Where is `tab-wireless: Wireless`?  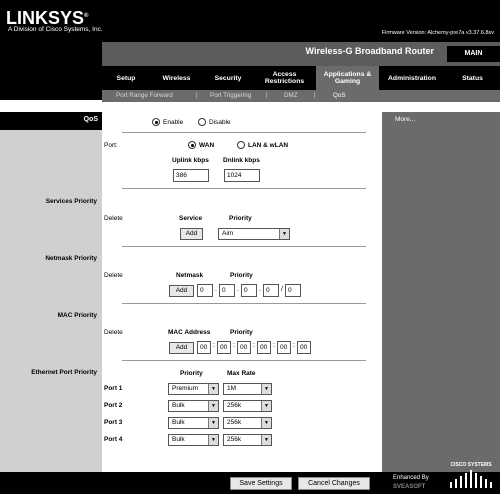
tab-wireless: Wireless is located at coordinates (176, 78).